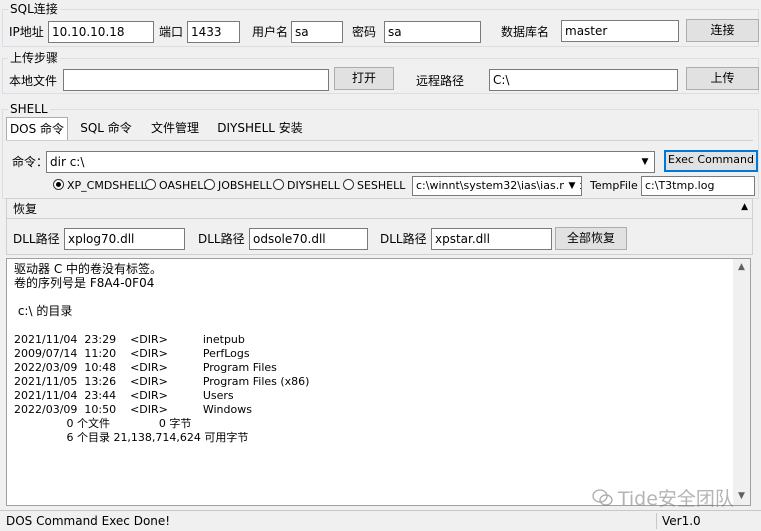 The image size is (761, 531). I want to click on username-input: sa, so click(317, 32).